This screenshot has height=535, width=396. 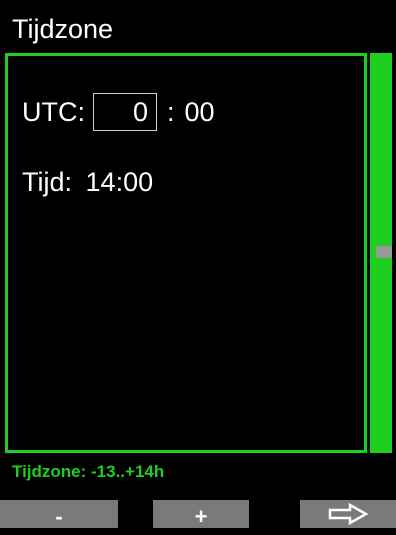 I want to click on plus-label: +, so click(x=201, y=516).